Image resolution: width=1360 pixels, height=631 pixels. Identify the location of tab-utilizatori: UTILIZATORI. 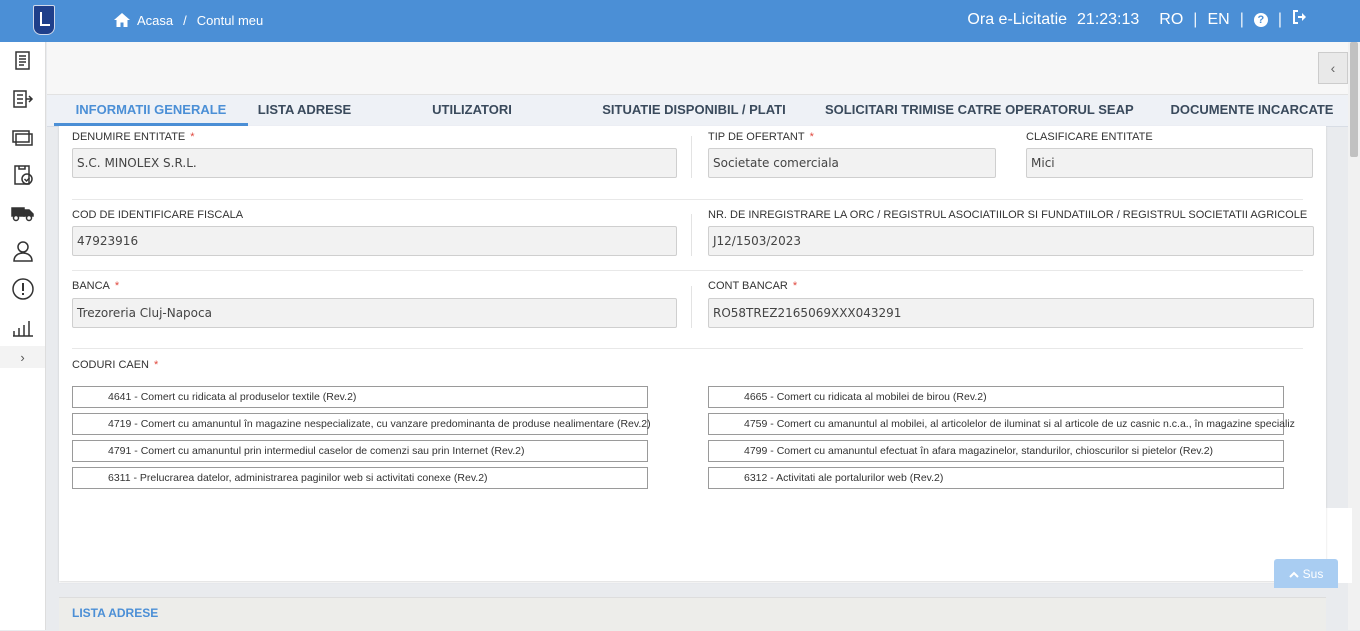
(472, 110).